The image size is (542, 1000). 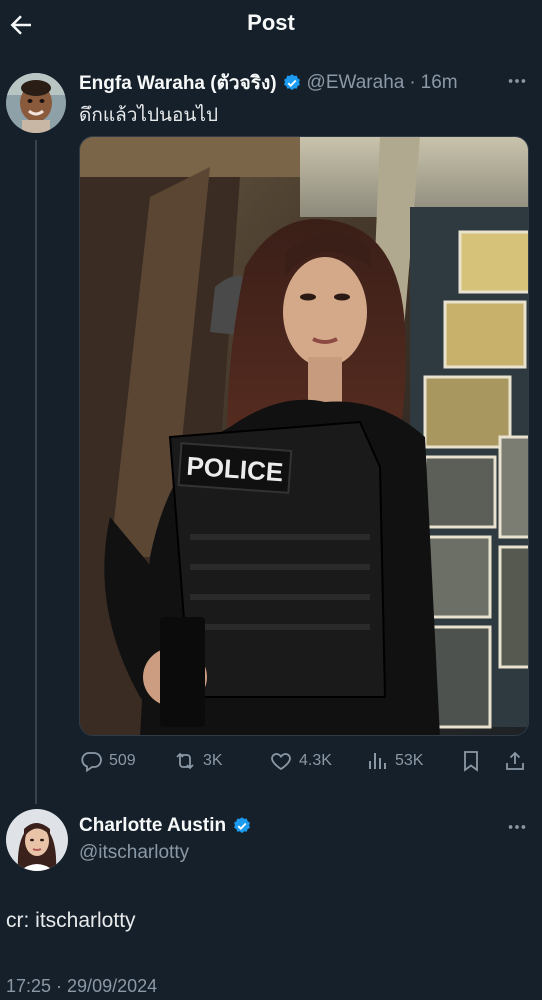 What do you see at coordinates (198, 761) in the screenshot?
I see `repost-button: 3K` at bounding box center [198, 761].